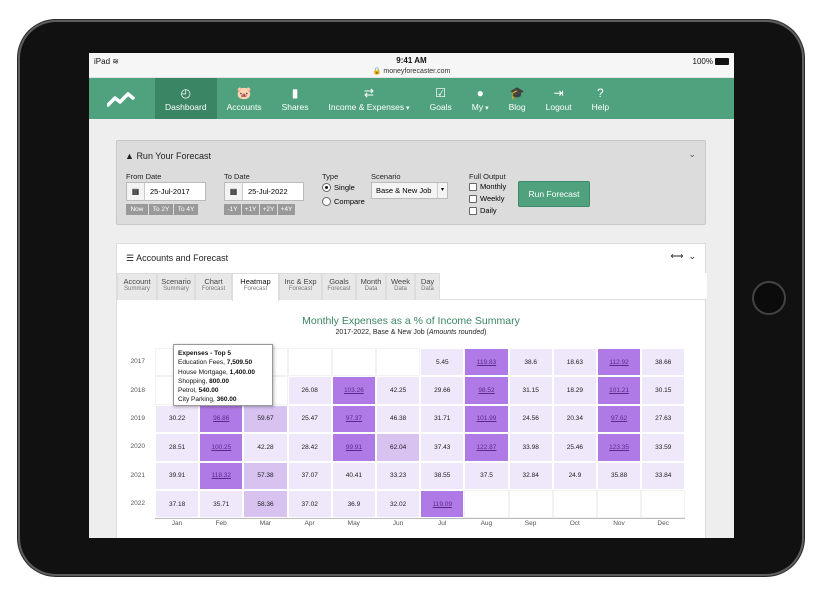  What do you see at coordinates (574, 362) in the screenshot?
I see `heatmap-cell: 18.63` at bounding box center [574, 362].